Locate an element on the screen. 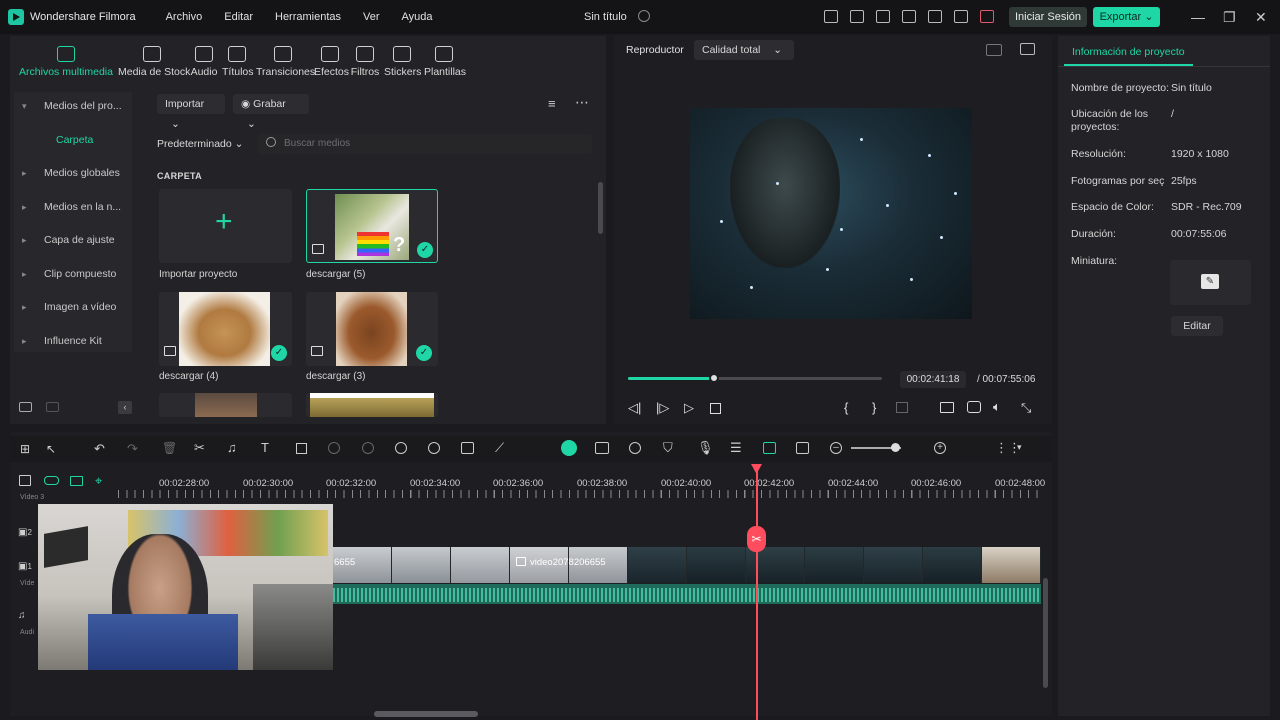  delete-icon: 🗑︎ is located at coordinates (169, 448).